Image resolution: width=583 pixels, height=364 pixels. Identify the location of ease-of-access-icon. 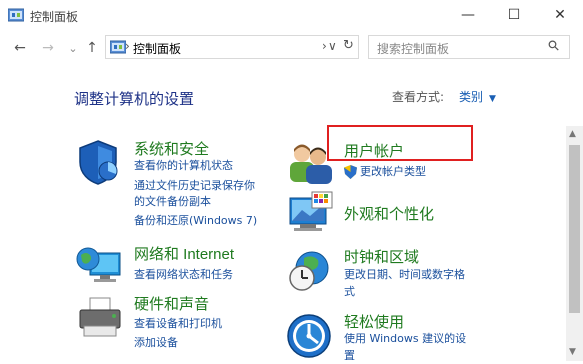
(309, 336).